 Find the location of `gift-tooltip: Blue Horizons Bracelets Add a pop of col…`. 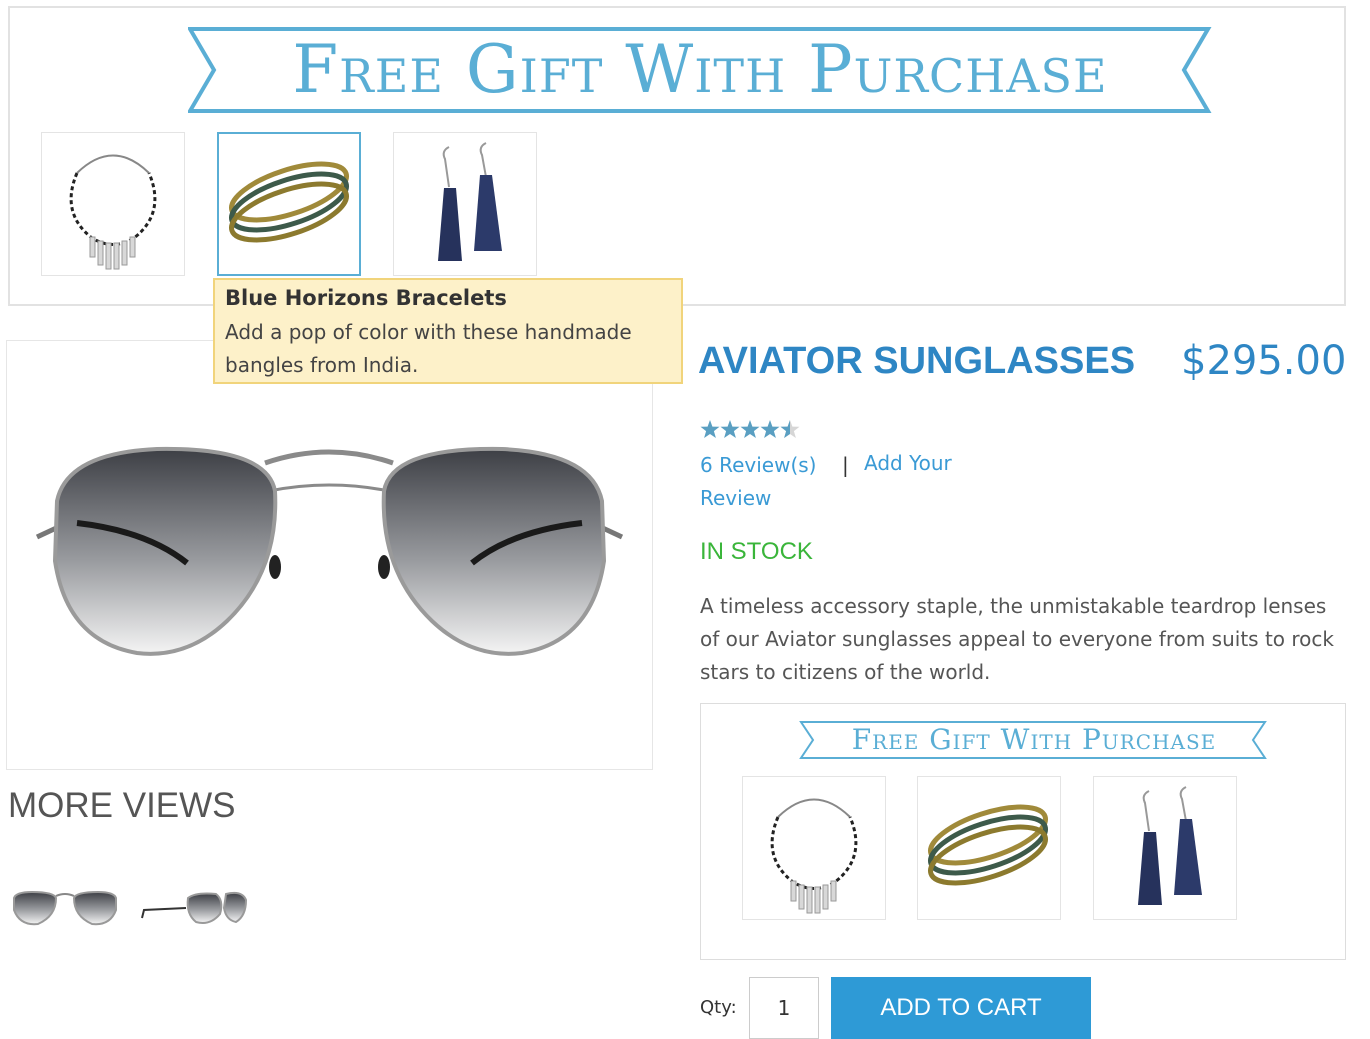

gift-tooltip: Blue Horizons Bracelets Add a pop of col… is located at coordinates (448, 331).